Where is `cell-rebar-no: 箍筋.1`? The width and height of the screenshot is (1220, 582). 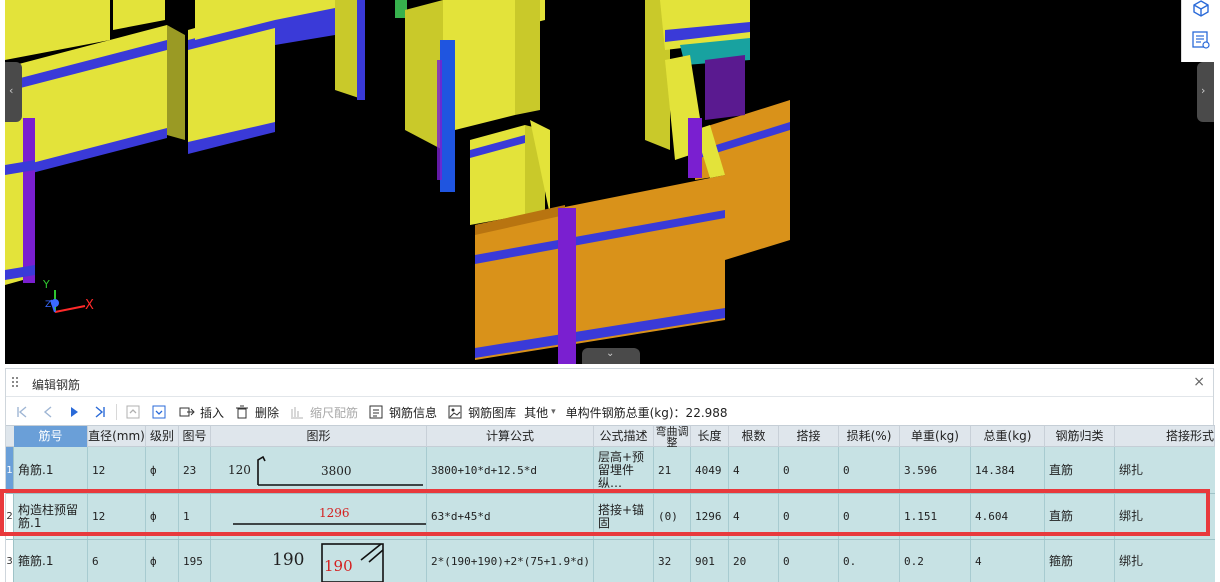 cell-rebar-no: 箍筋.1 is located at coordinates (51, 561).